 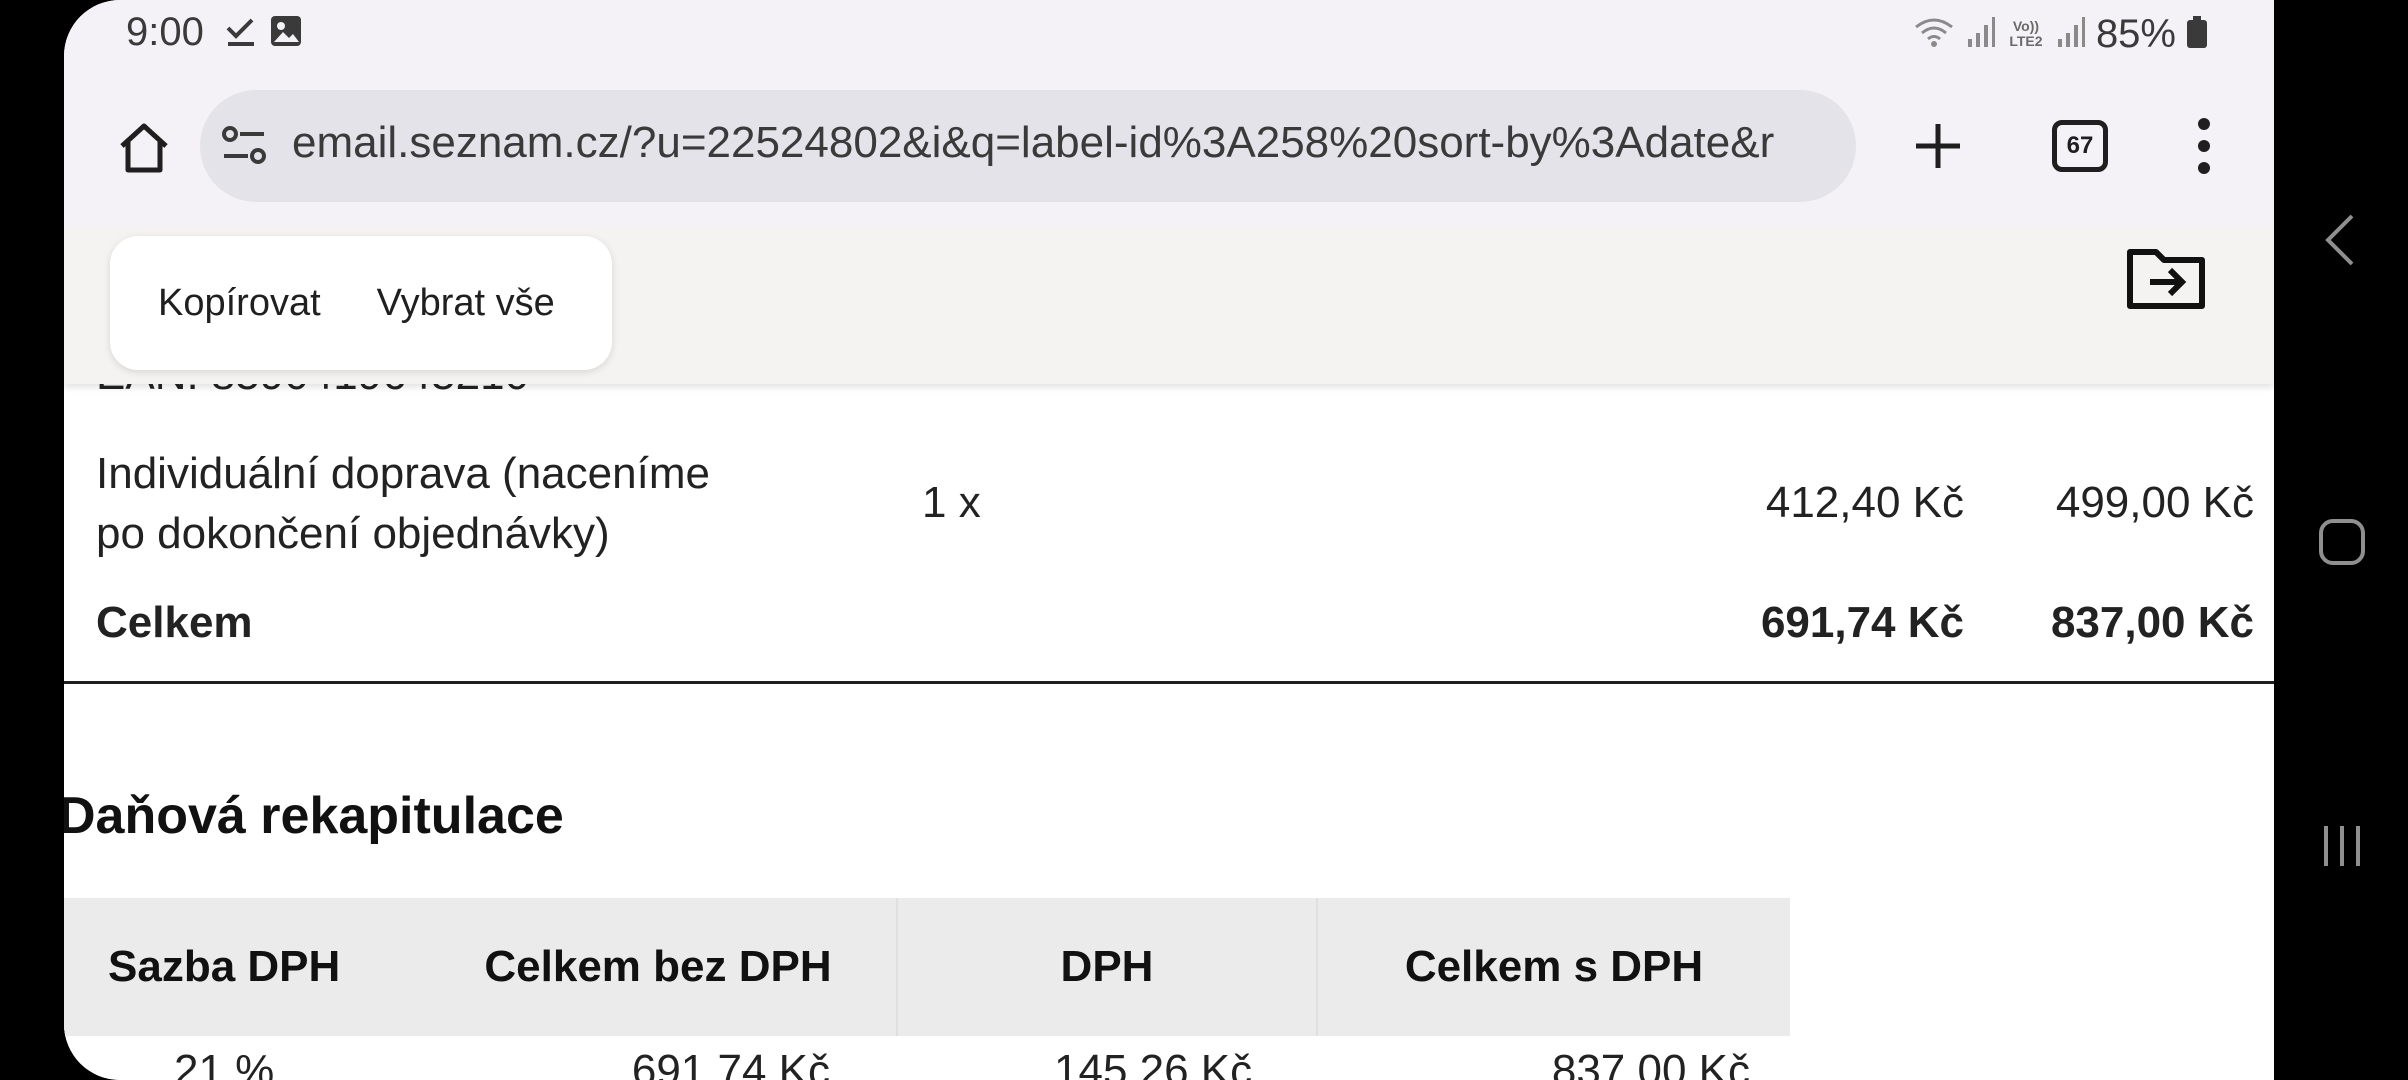 I want to click on move-to-folder-button, so click(x=2166, y=278).